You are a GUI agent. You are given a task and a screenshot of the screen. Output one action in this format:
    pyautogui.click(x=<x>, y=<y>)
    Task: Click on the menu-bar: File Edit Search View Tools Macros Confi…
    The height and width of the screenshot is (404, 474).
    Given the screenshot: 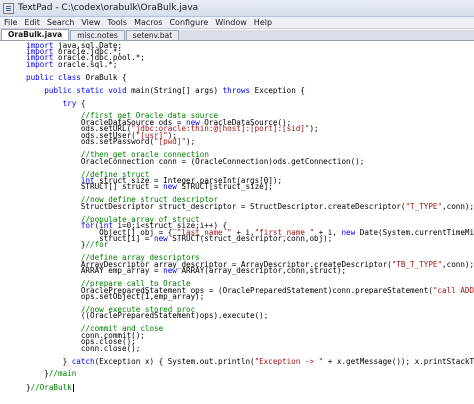 What is the action you would take?
    pyautogui.click(x=237, y=23)
    